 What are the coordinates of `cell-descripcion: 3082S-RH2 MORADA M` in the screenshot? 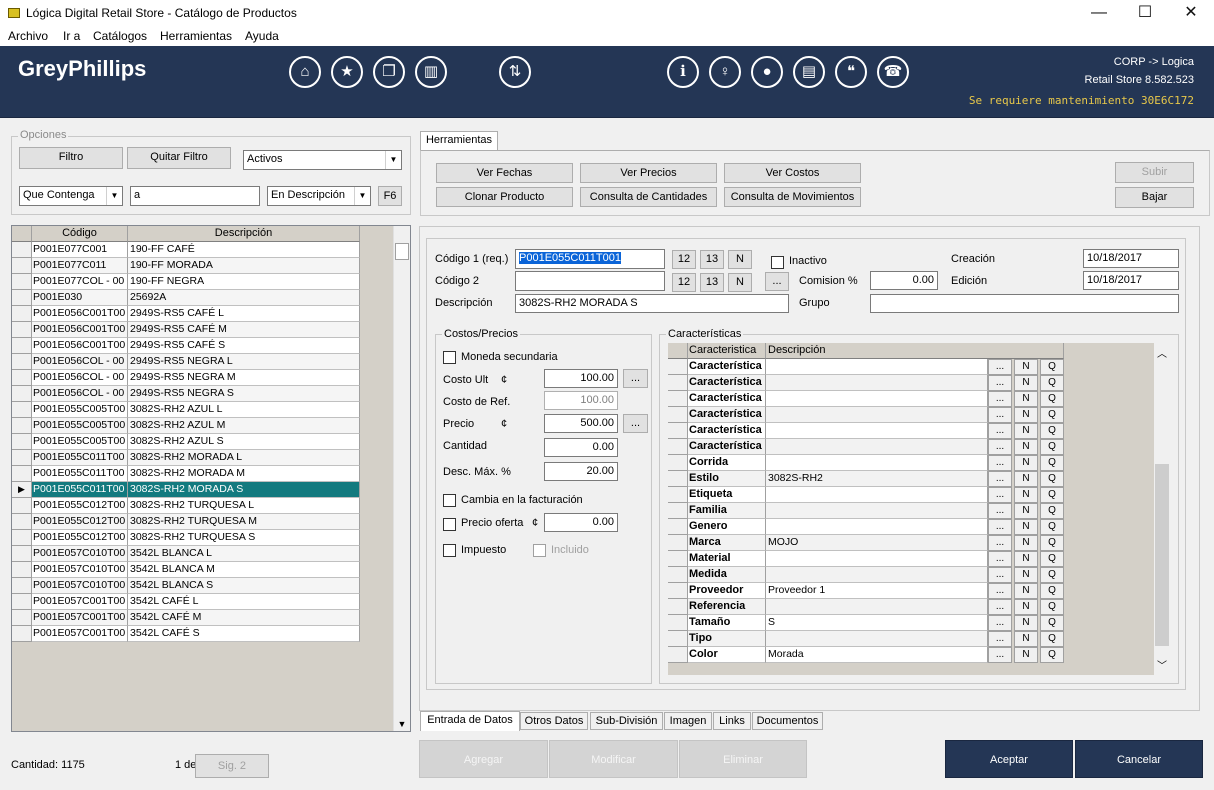 It's located at (244, 474).